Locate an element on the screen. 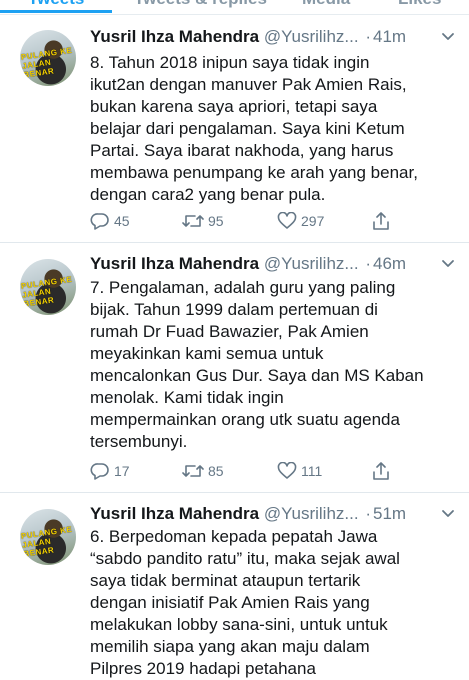  tab-tweets: Tweets is located at coordinates (56, 4).